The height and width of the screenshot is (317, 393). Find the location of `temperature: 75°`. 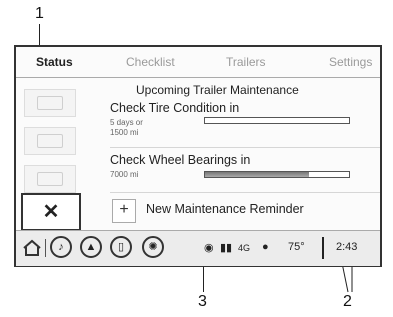

temperature: 75° is located at coordinates (296, 247).